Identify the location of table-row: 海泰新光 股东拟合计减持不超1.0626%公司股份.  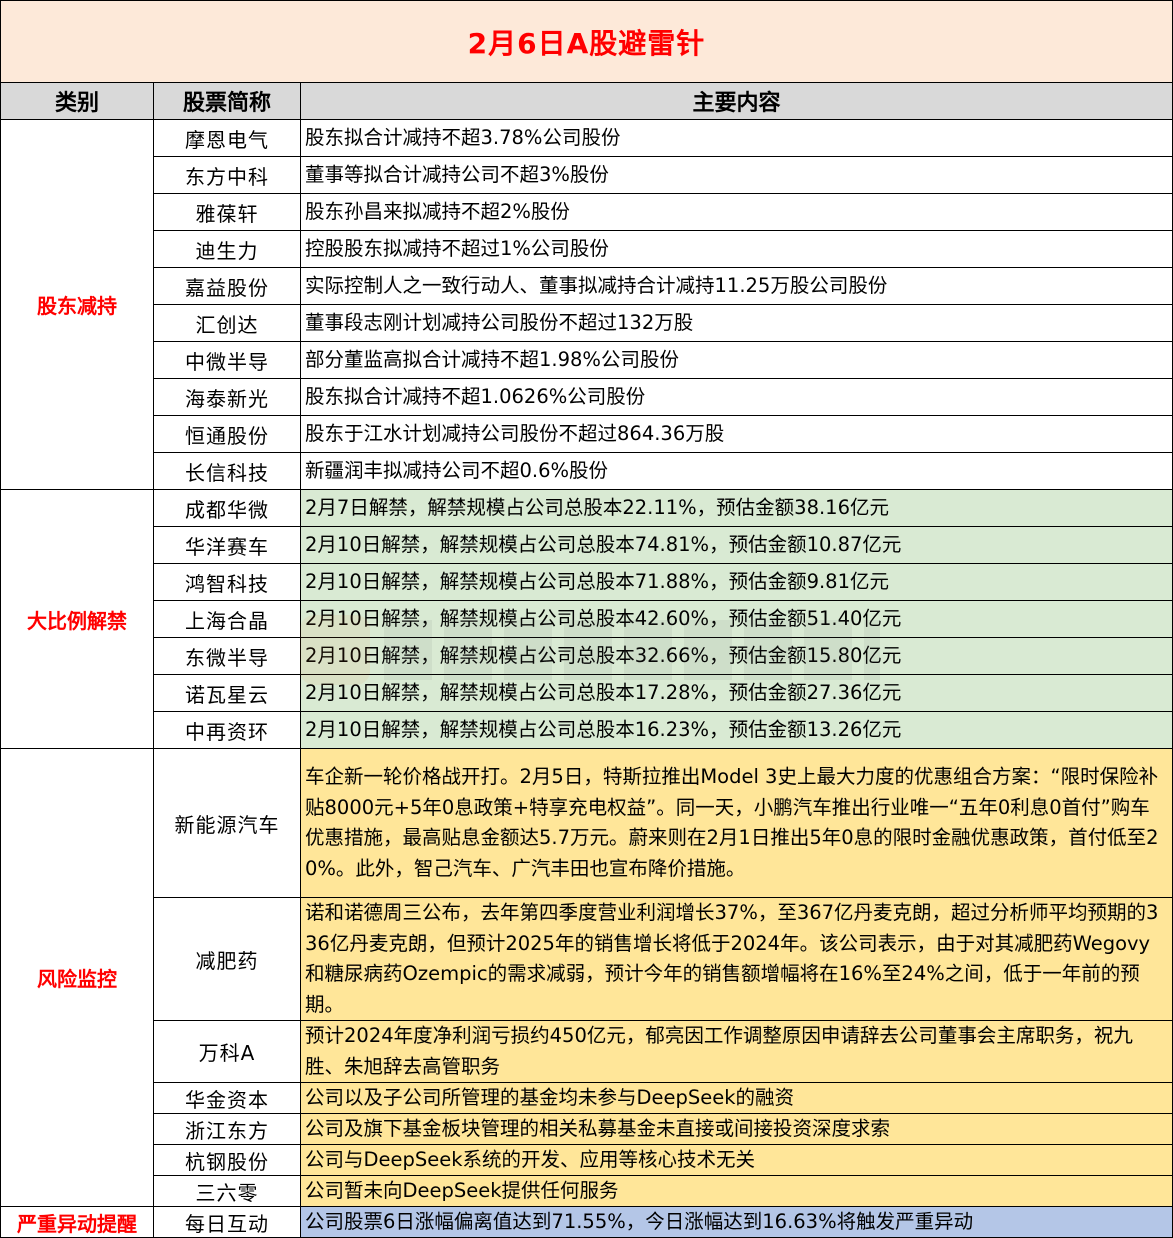
(587, 397).